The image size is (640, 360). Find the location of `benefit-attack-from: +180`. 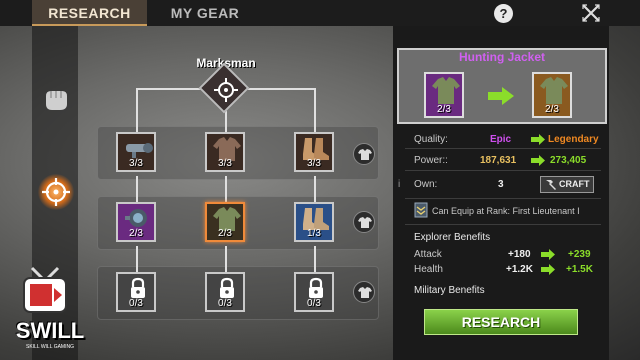

benefit-attack-from: +180 is located at coordinates (519, 254).